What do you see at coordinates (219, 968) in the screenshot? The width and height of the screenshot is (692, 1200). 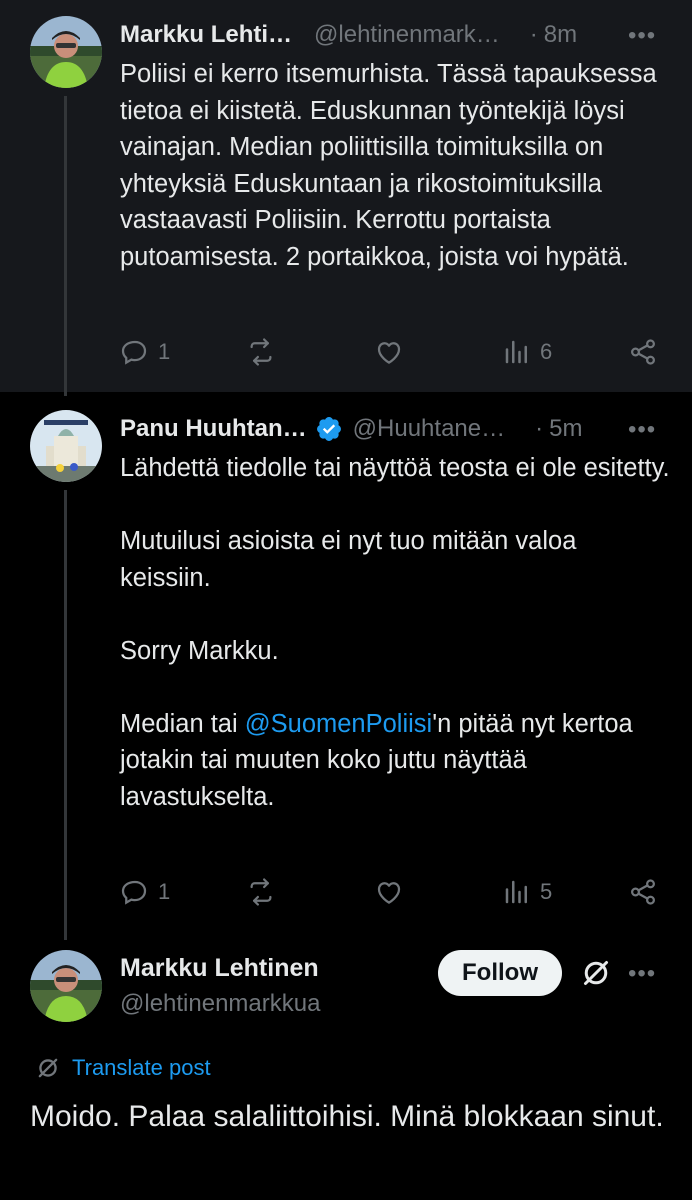 I see `author-name: Markku Lehtinen` at bounding box center [219, 968].